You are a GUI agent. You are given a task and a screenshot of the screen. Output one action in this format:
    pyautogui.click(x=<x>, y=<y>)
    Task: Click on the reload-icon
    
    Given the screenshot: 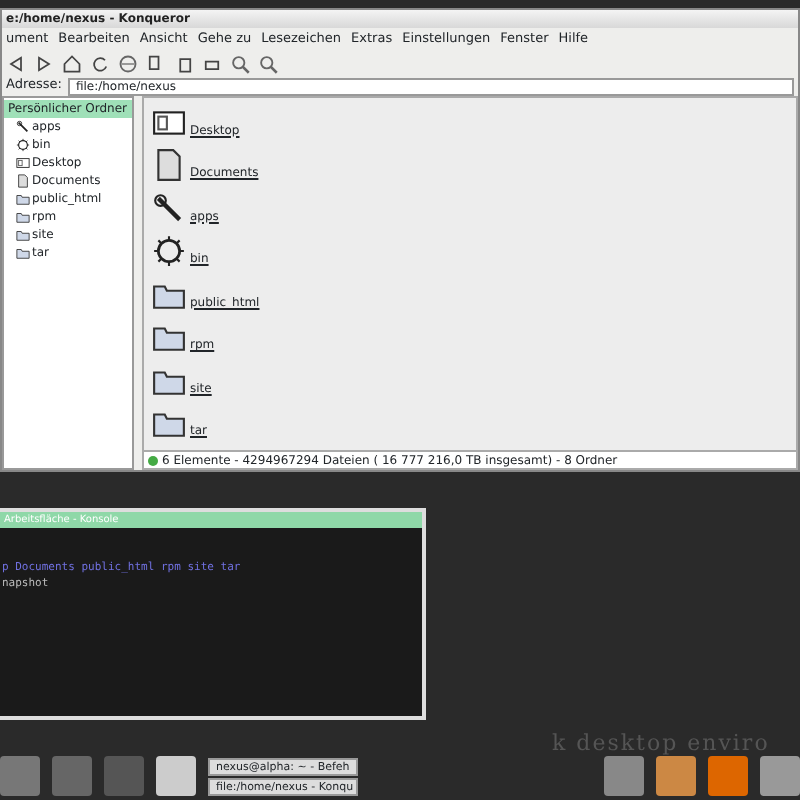 What is the action you would take?
    pyautogui.click(x=100, y=63)
    